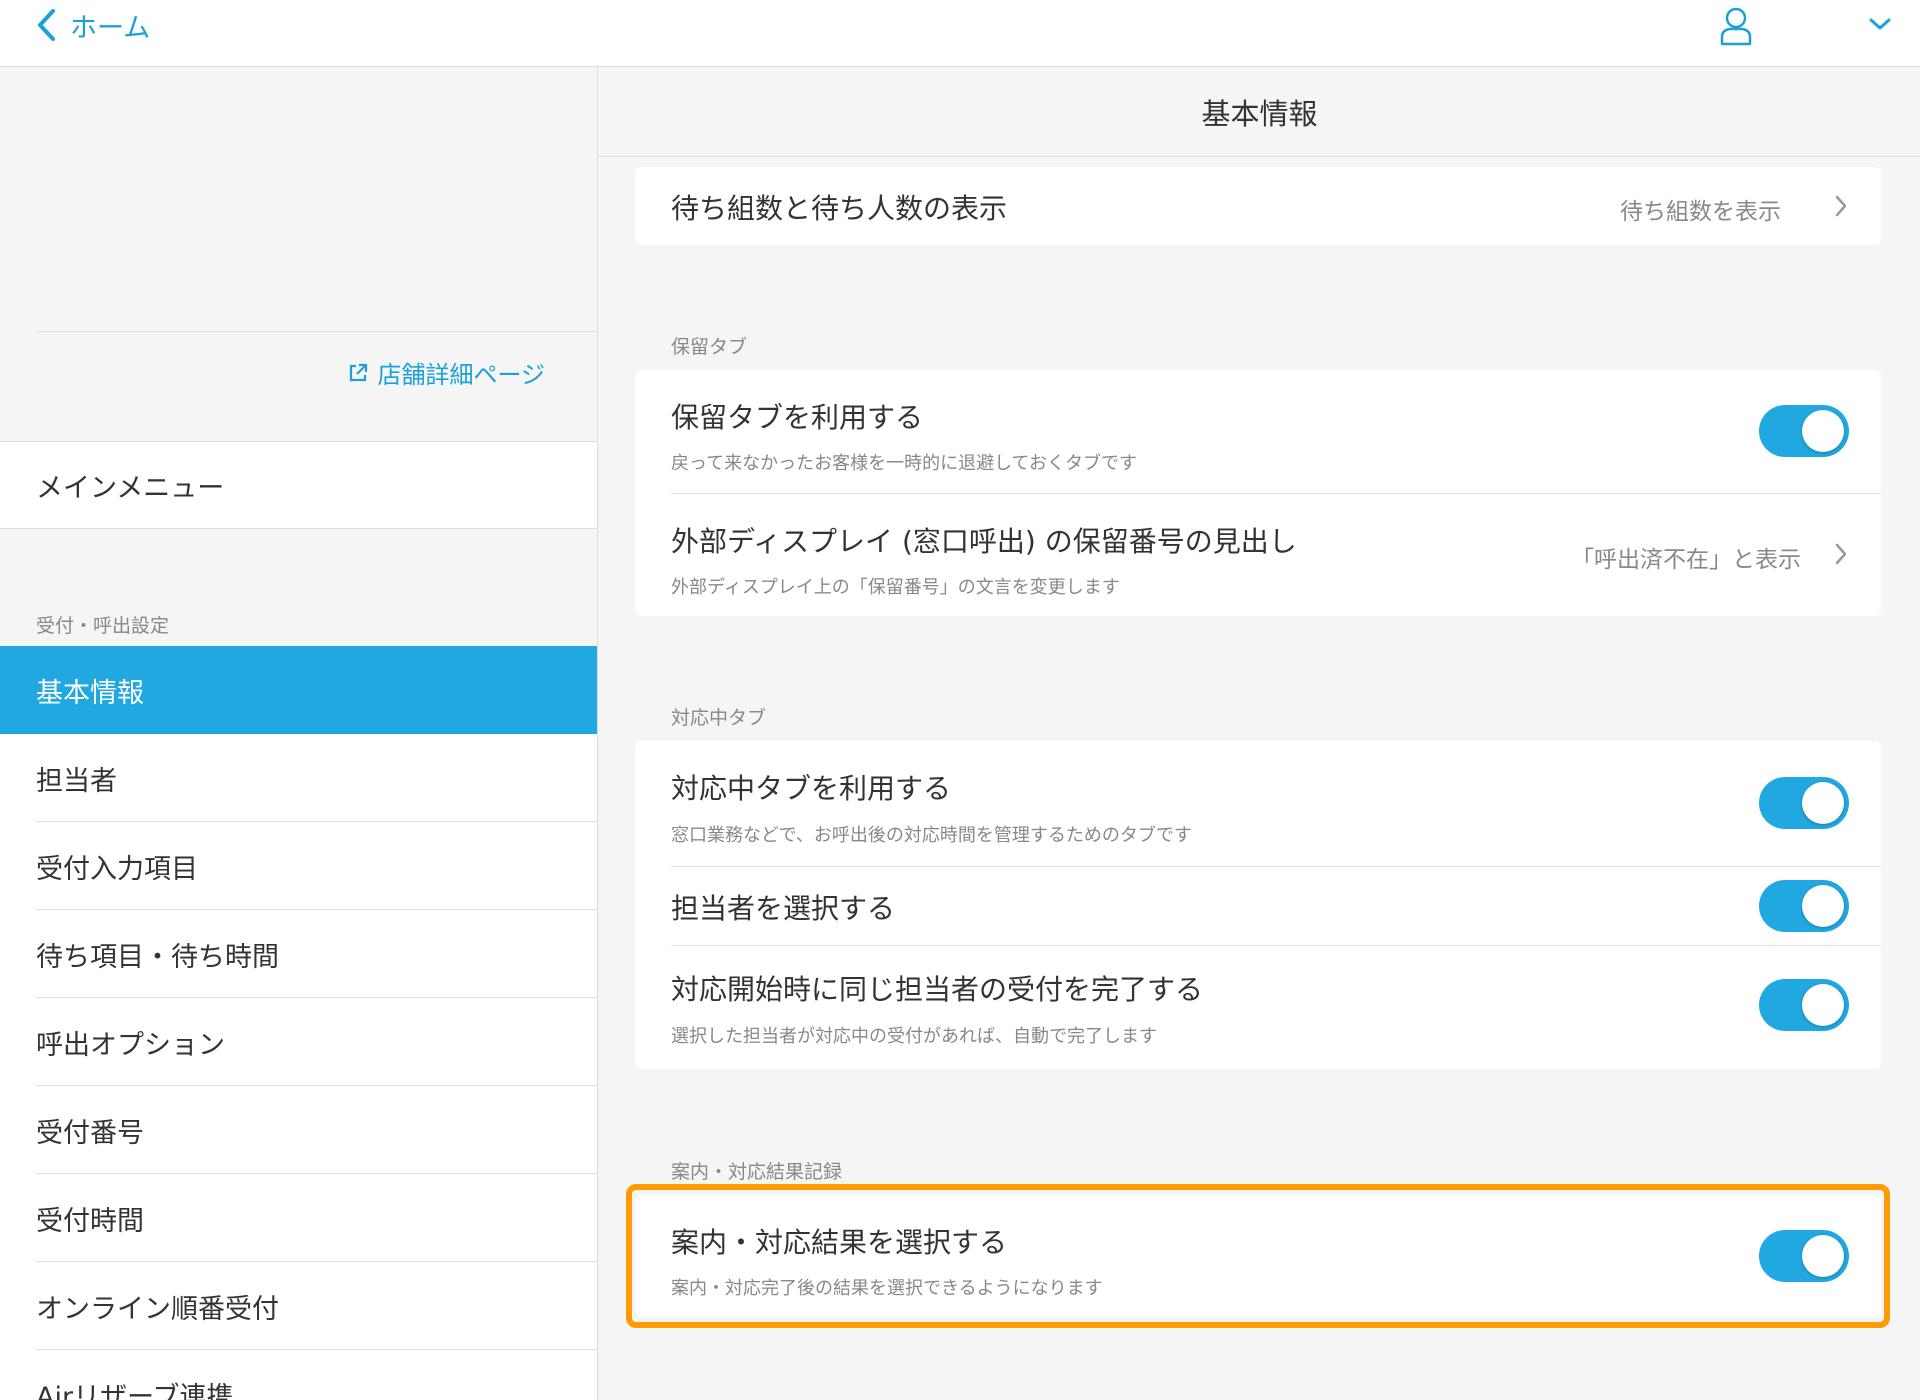 Image resolution: width=1920 pixels, height=1400 pixels. I want to click on store-detail-link-label: 店舗詳細ページ, so click(461, 375).